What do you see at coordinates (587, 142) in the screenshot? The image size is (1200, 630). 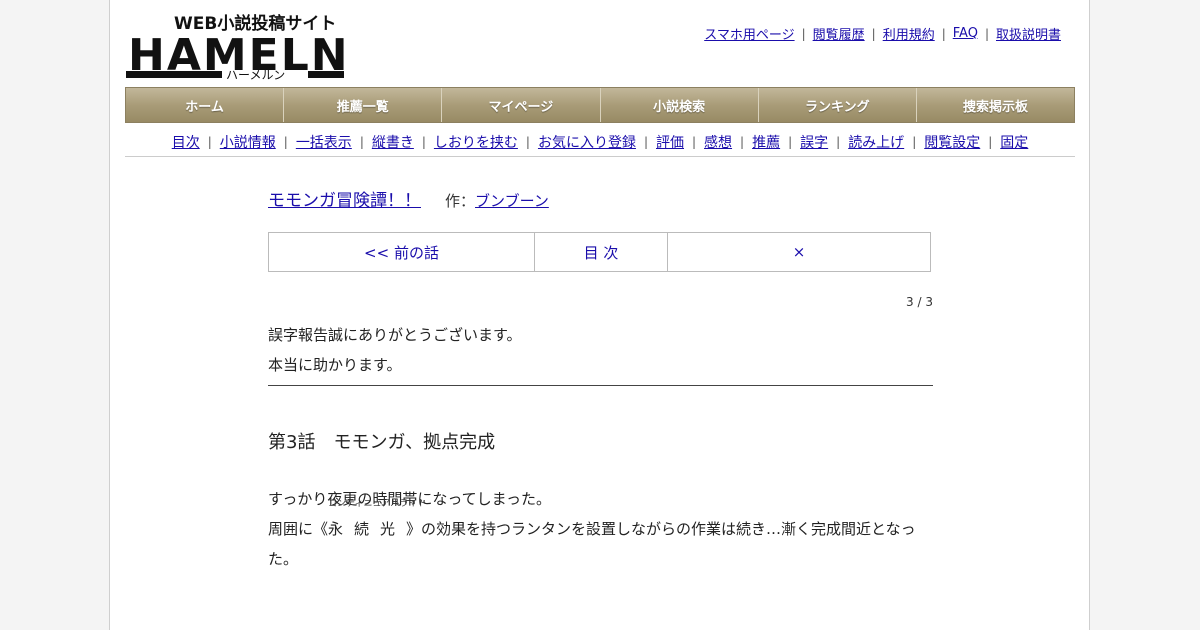 I see `sub-nav-favorite: お気に入り登録` at bounding box center [587, 142].